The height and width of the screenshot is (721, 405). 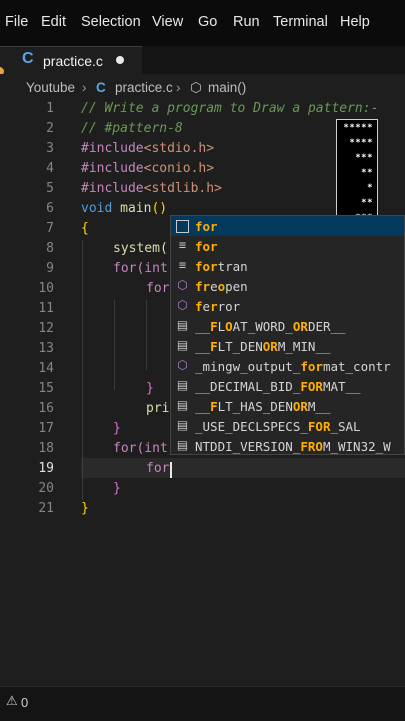 What do you see at coordinates (221, 266) in the screenshot?
I see `suggestion-label: fortran` at bounding box center [221, 266].